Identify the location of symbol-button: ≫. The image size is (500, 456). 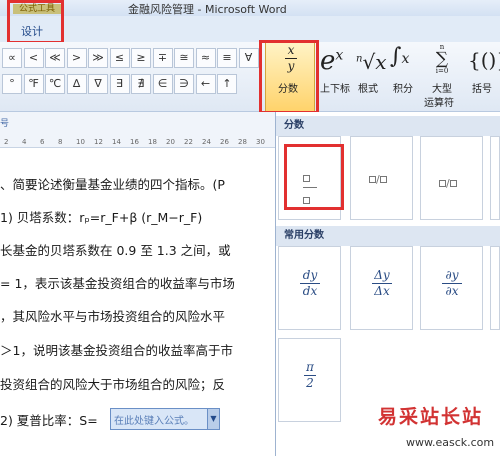
(98, 58).